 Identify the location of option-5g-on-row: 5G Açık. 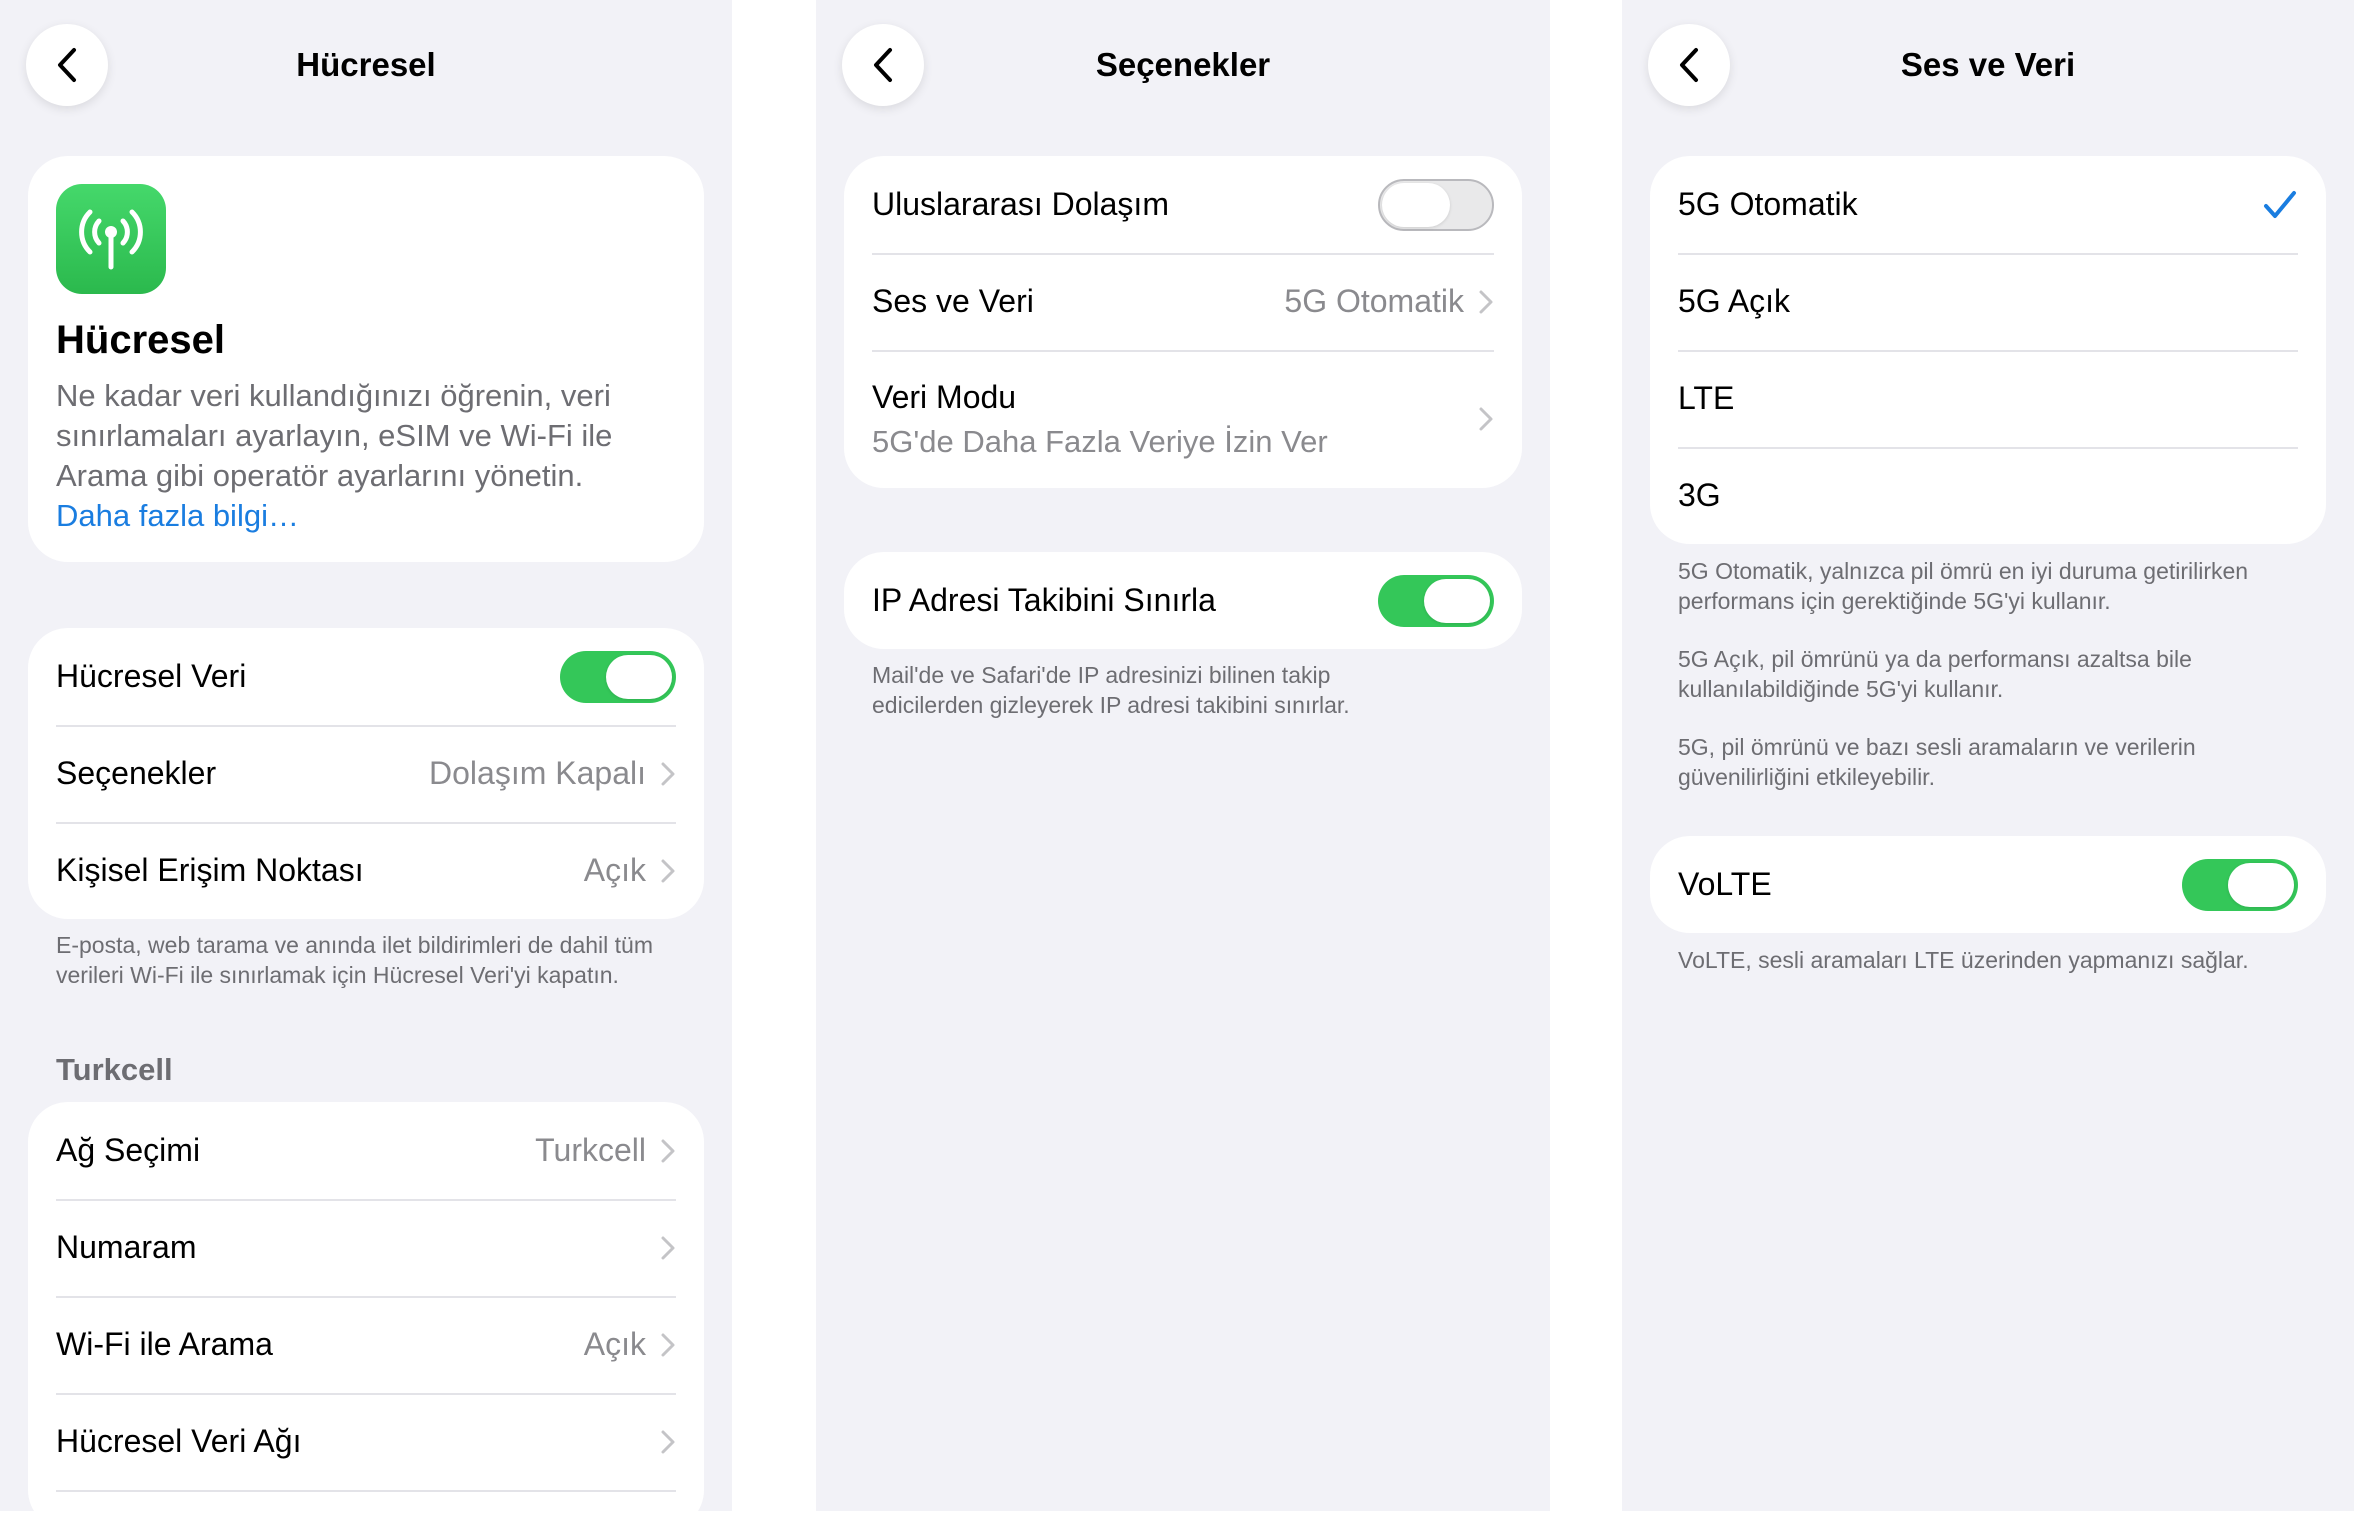
(1988, 301).